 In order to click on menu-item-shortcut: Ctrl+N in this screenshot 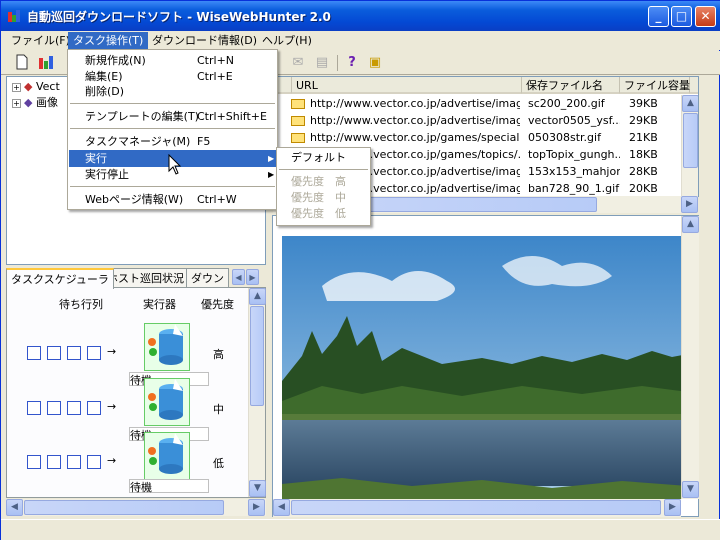, I will do `click(216, 60)`.